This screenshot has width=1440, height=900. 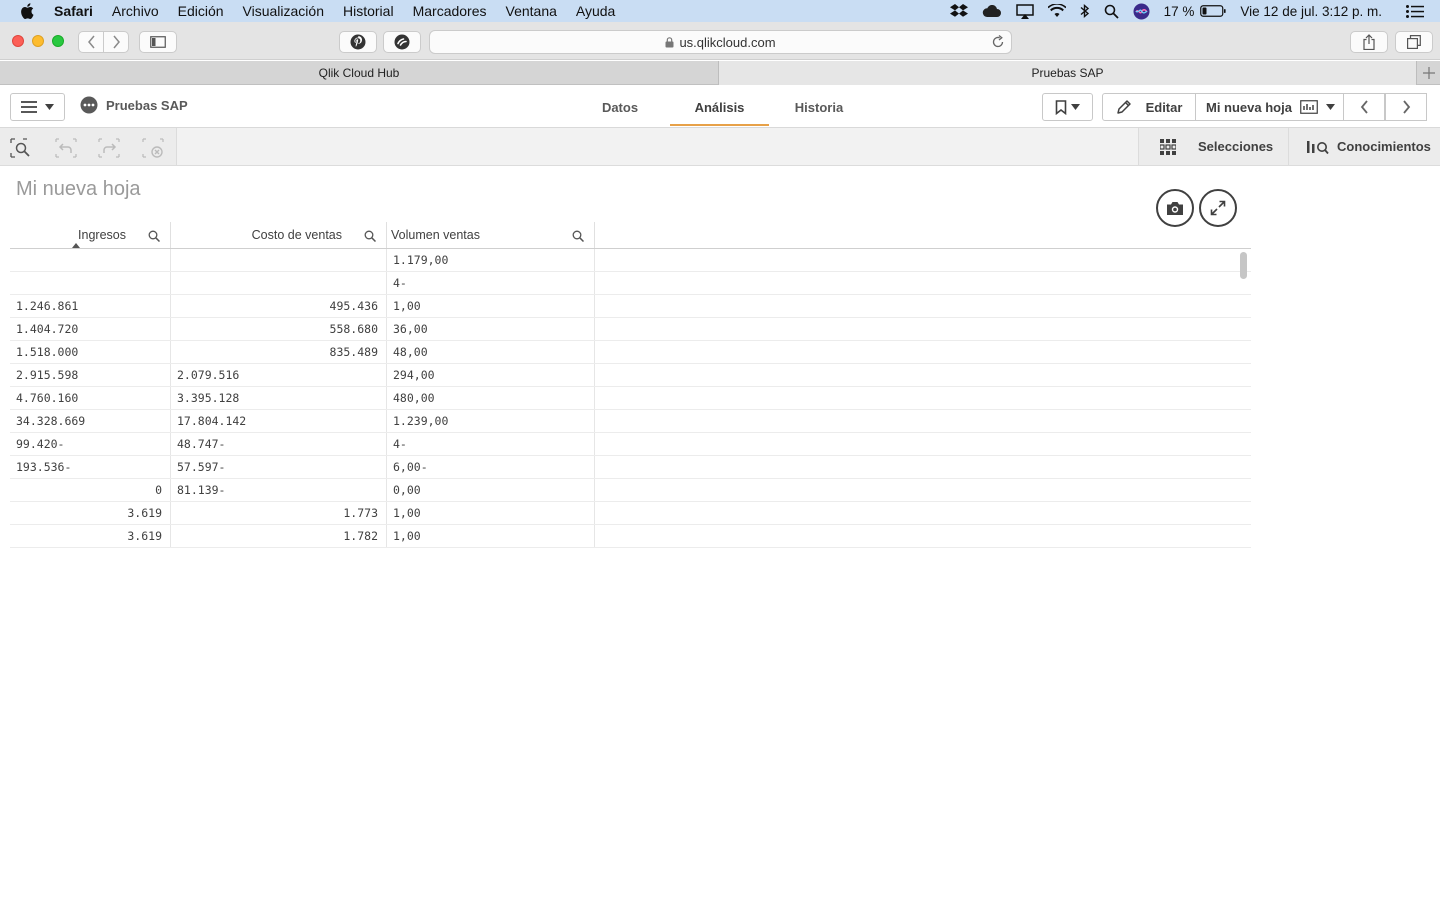 I want to click on new-tab-button, so click(x=1428, y=72).